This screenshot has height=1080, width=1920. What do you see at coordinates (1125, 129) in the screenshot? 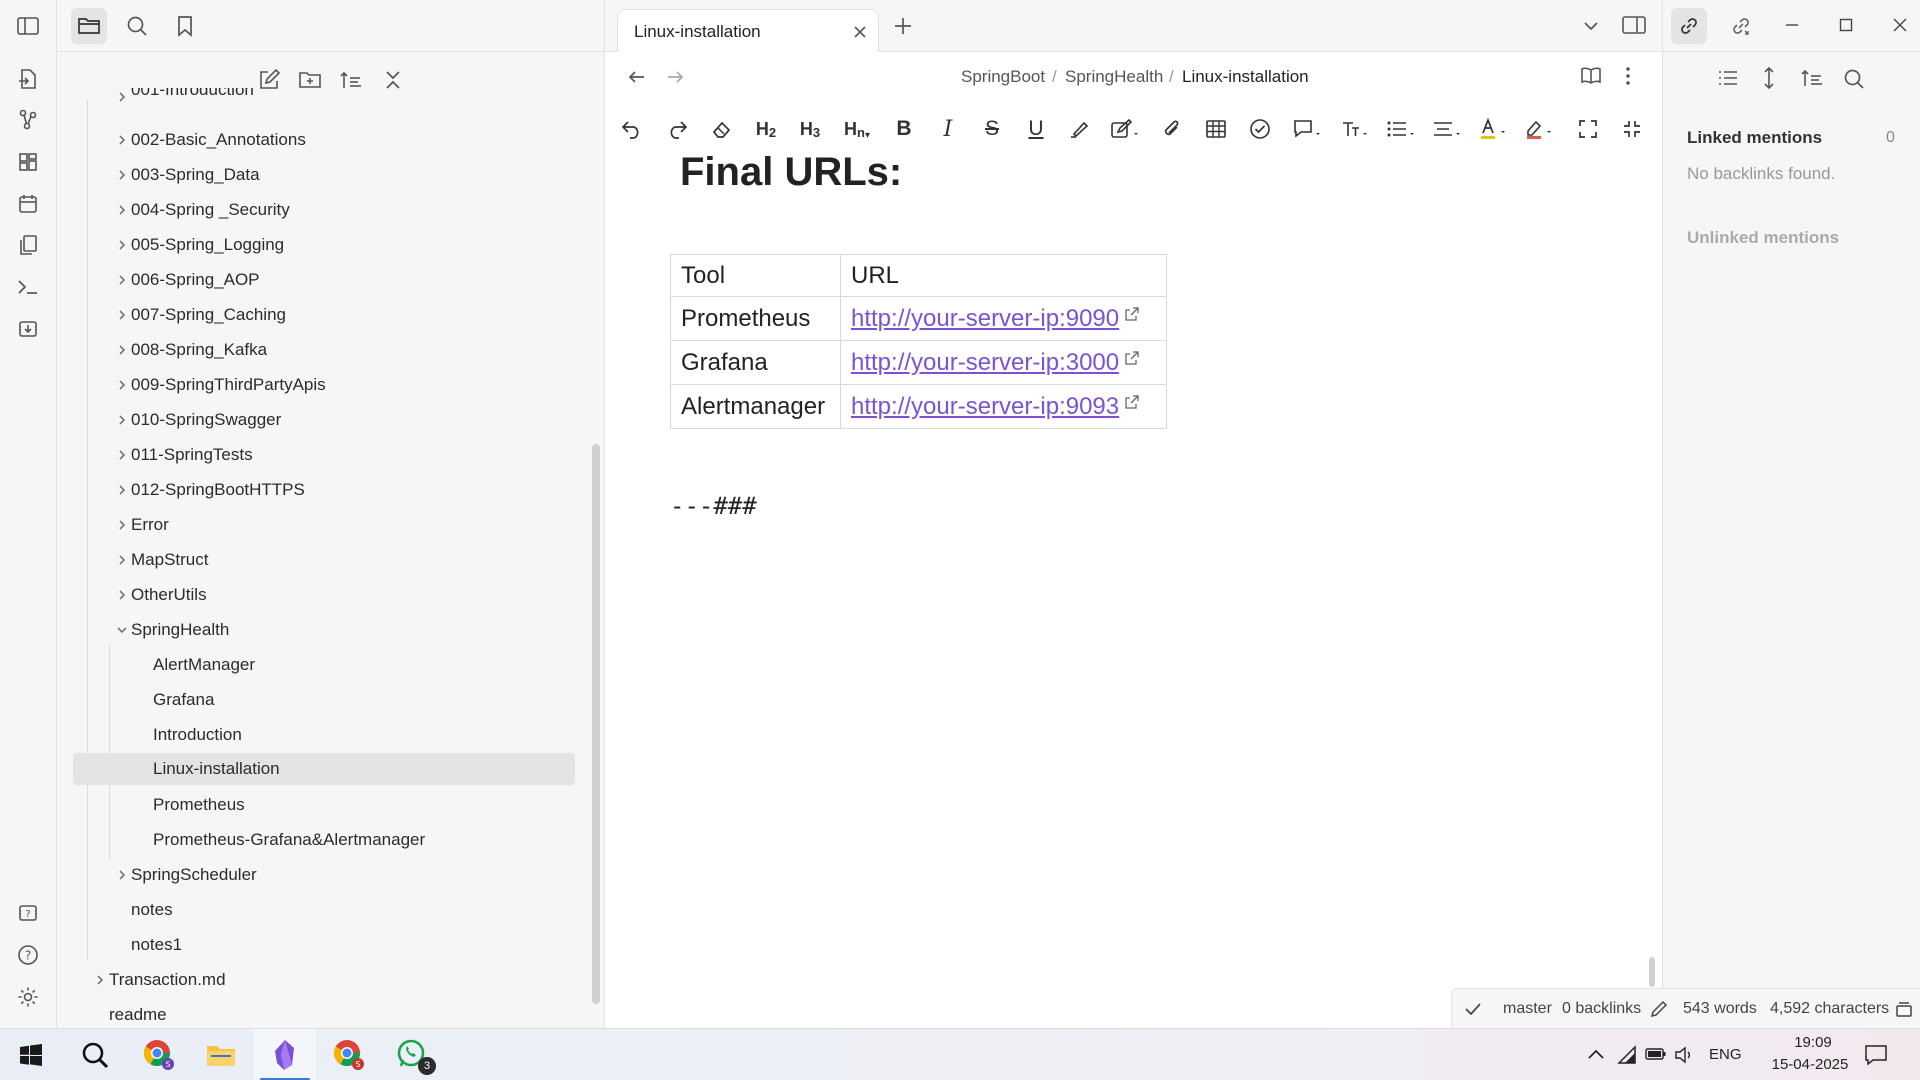
I see `edit-pencil-dropdown-icon` at bounding box center [1125, 129].